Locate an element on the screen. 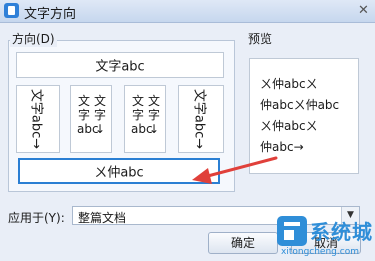  apply-to-value: 整篇文档 is located at coordinates (102, 218).